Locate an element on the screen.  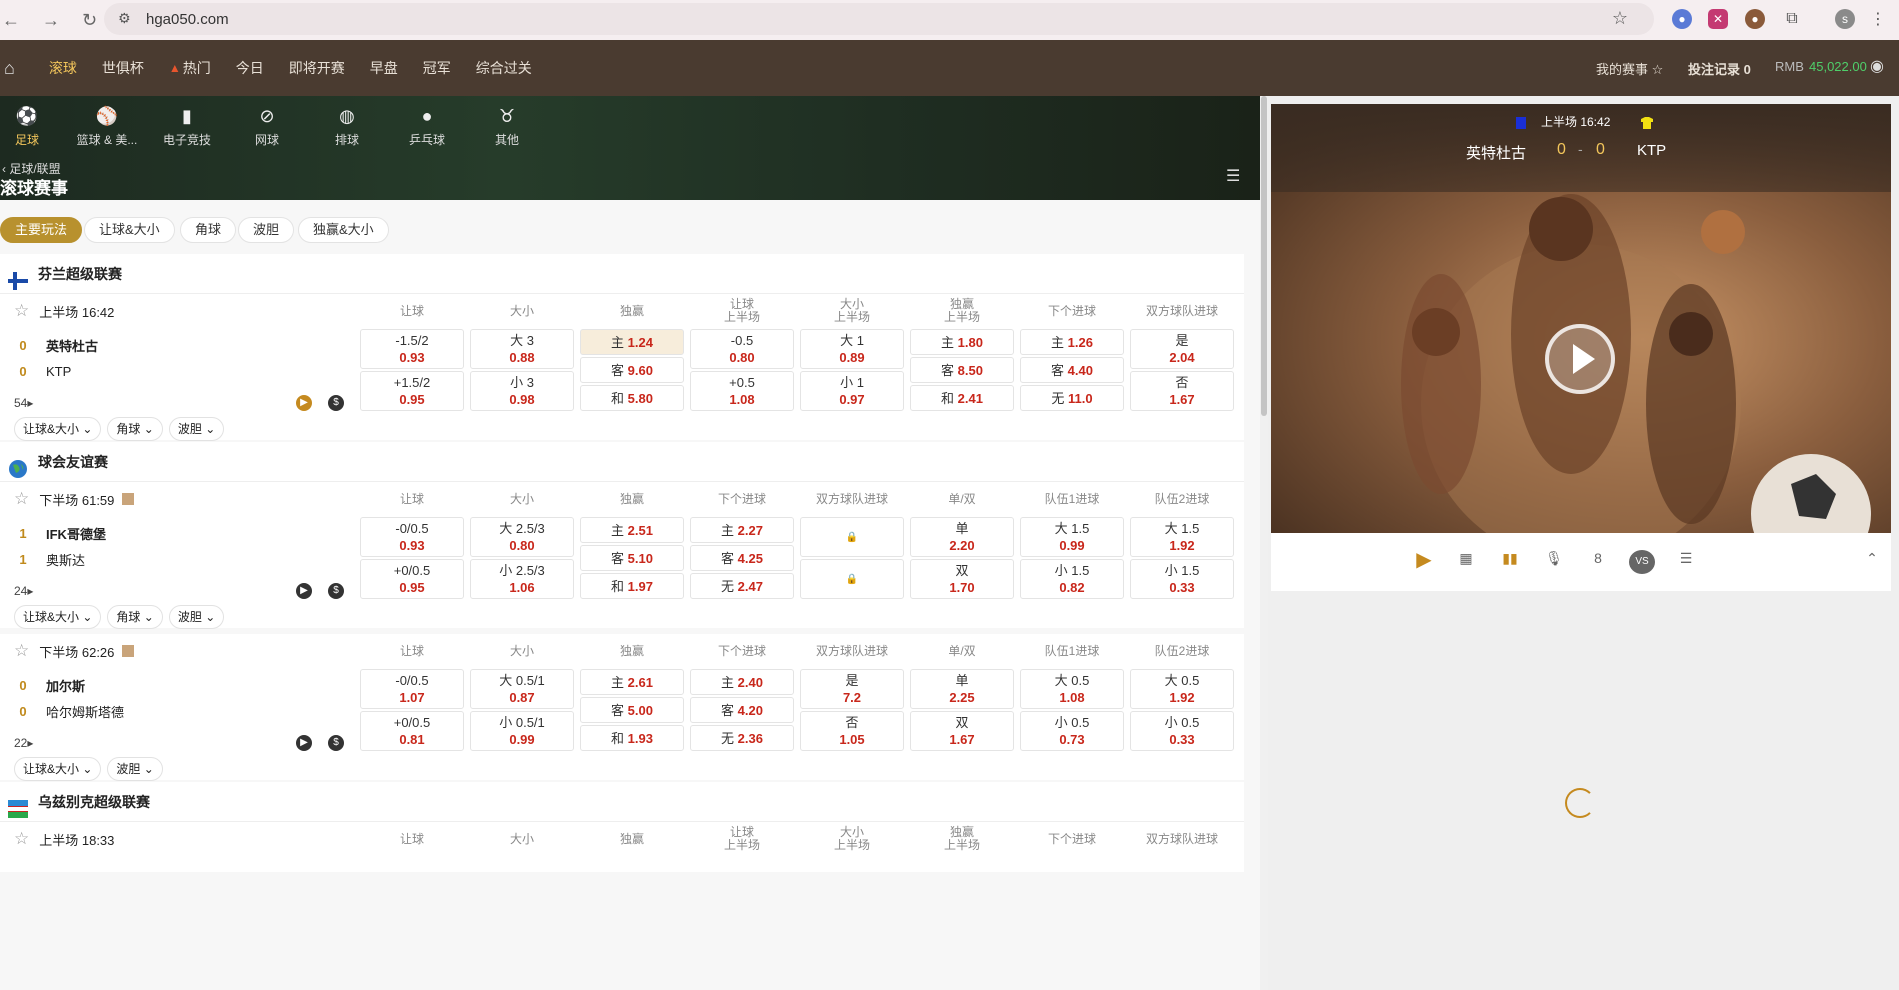
filter-main: 主要玩法 is located at coordinates (41, 230).